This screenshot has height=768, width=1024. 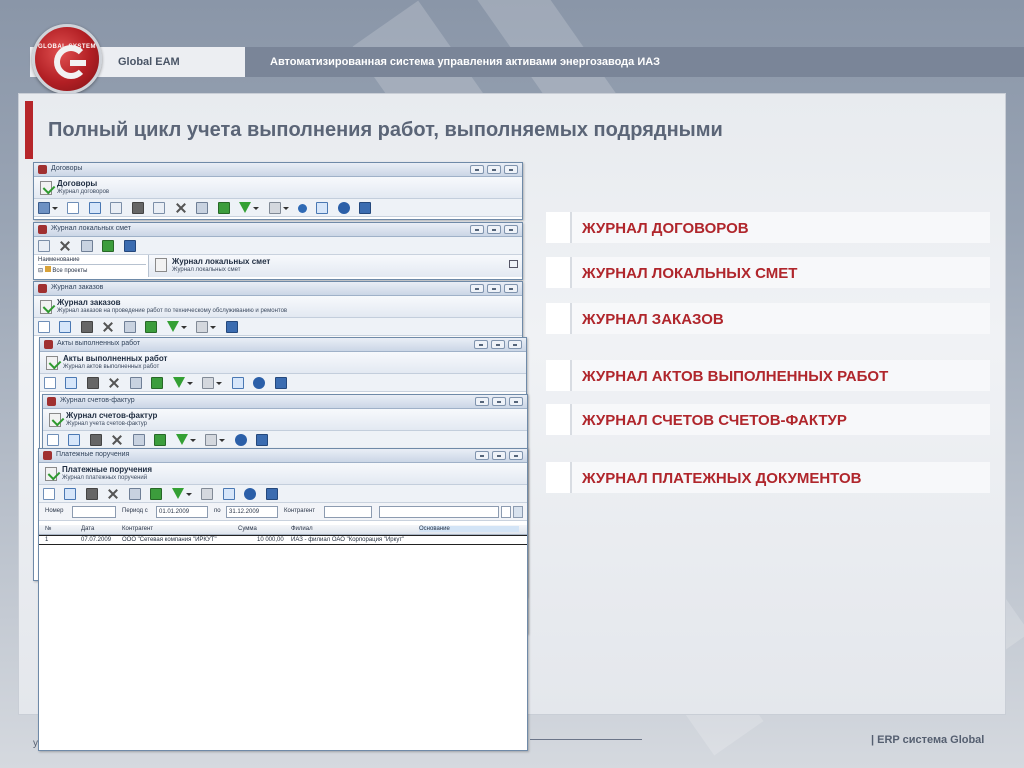 What do you see at coordinates (469, 529) in the screenshot?
I see `column-header: Основание` at bounding box center [469, 529].